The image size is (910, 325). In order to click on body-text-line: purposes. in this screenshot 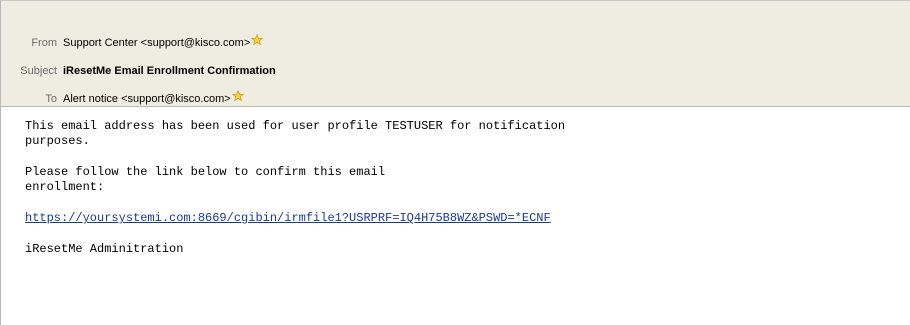, I will do `click(57, 141)`.